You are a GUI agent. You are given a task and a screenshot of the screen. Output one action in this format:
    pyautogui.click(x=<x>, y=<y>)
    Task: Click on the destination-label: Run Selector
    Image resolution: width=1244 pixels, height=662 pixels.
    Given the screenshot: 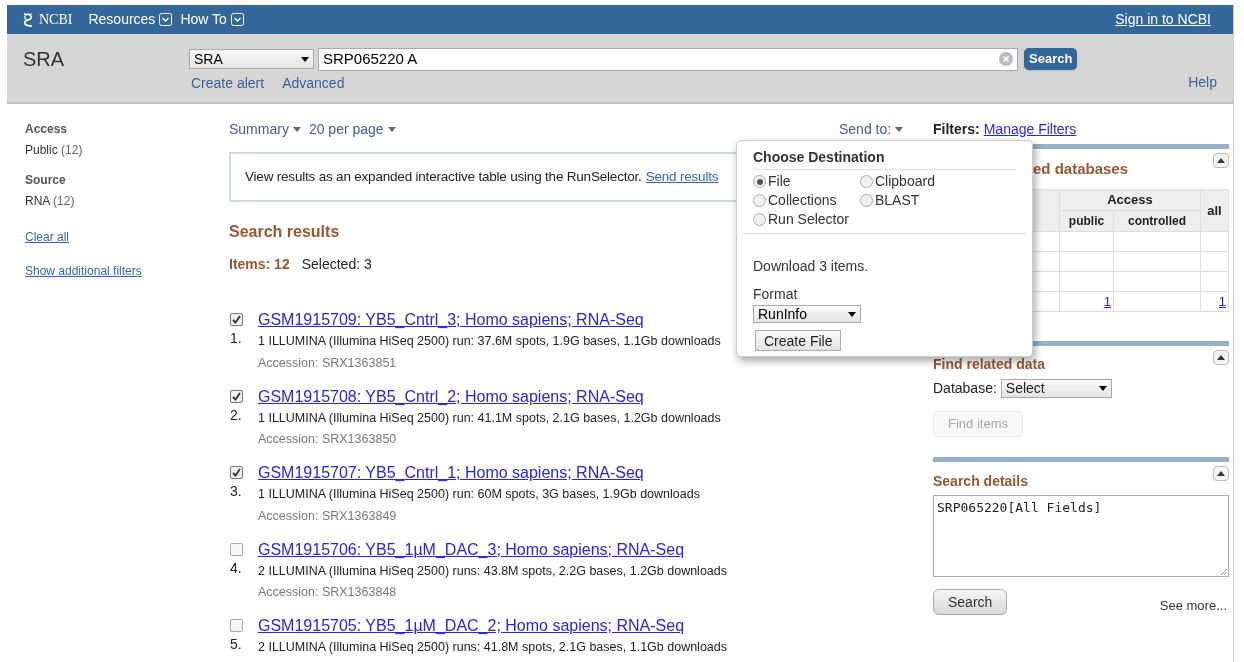 What is the action you would take?
    pyautogui.click(x=808, y=219)
    